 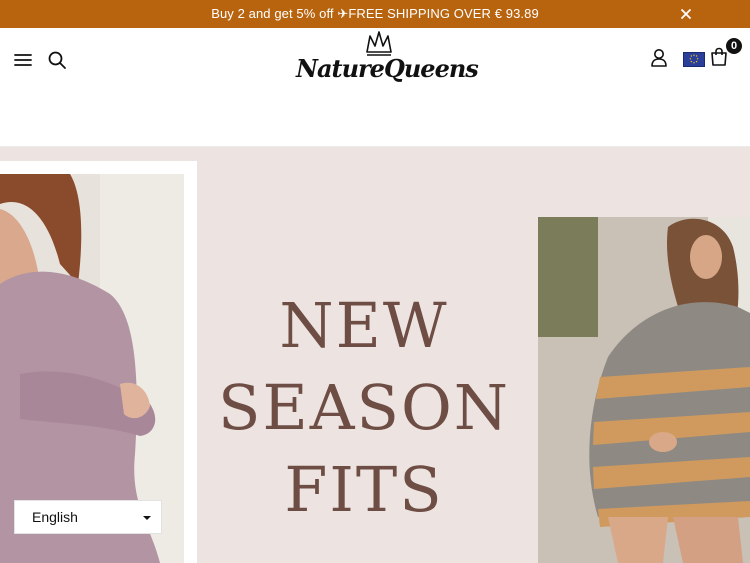 I want to click on flag-eu-icon, so click(x=694, y=59).